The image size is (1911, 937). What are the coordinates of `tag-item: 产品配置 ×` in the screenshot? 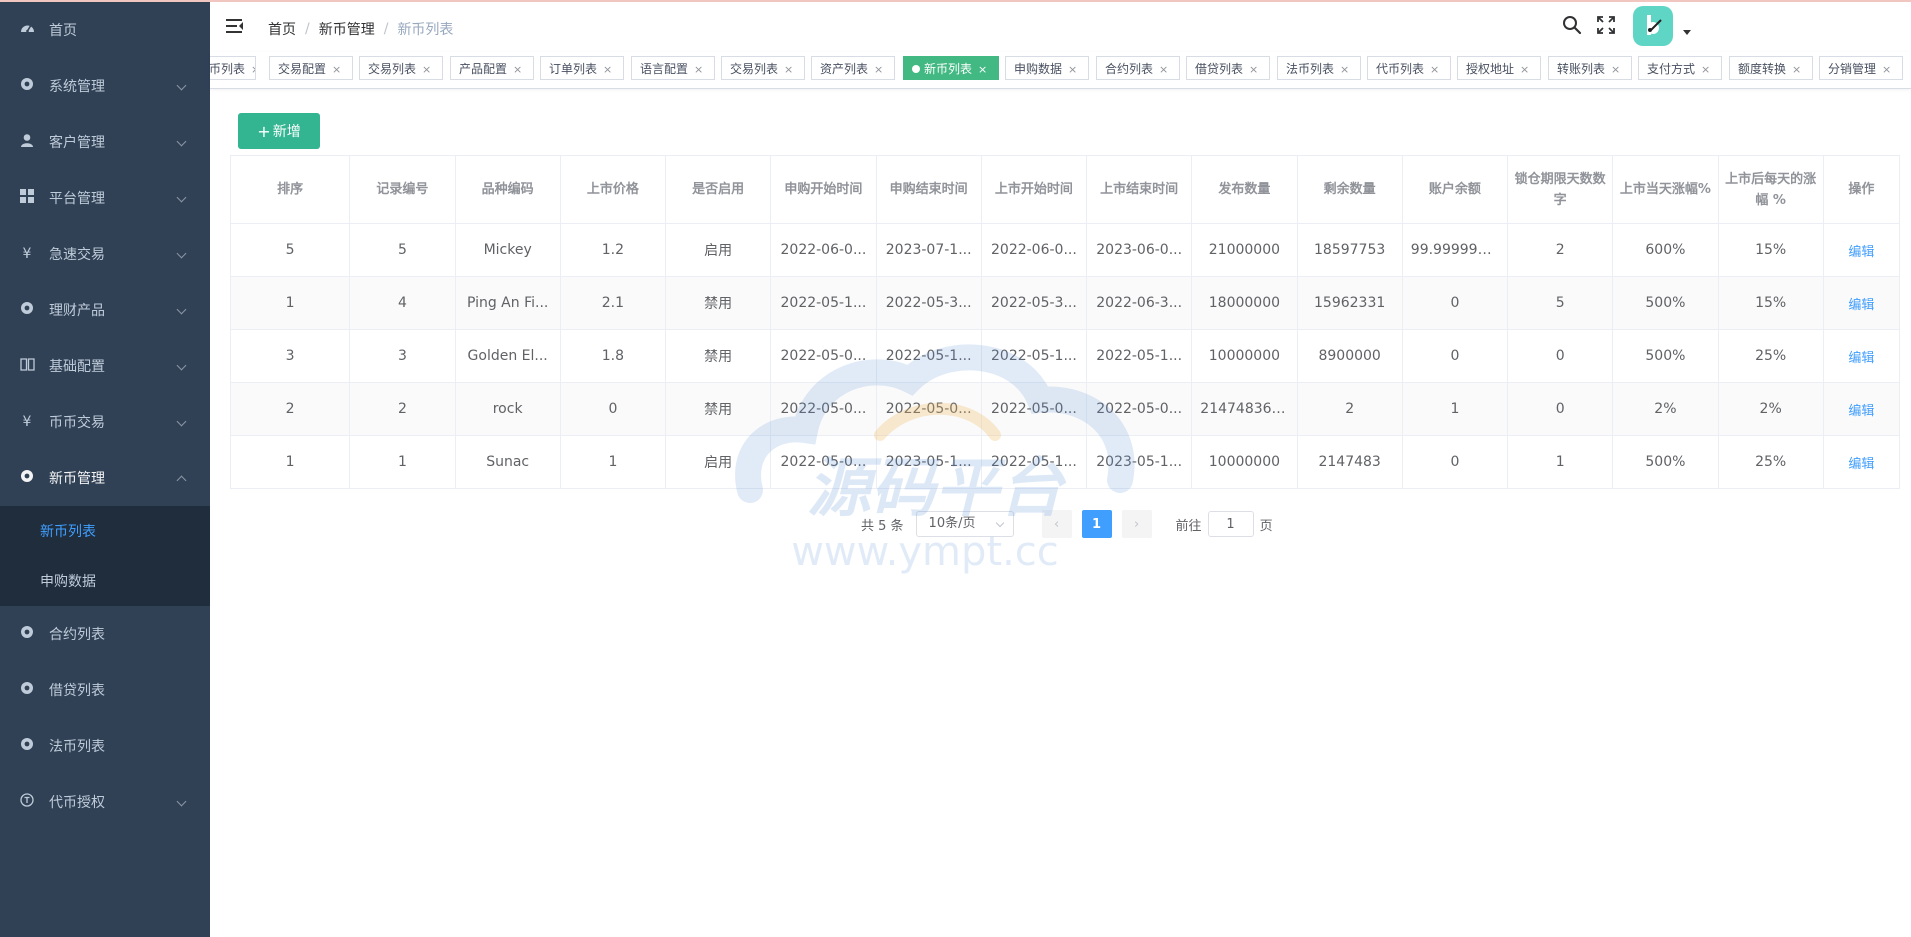 It's located at (492, 68).